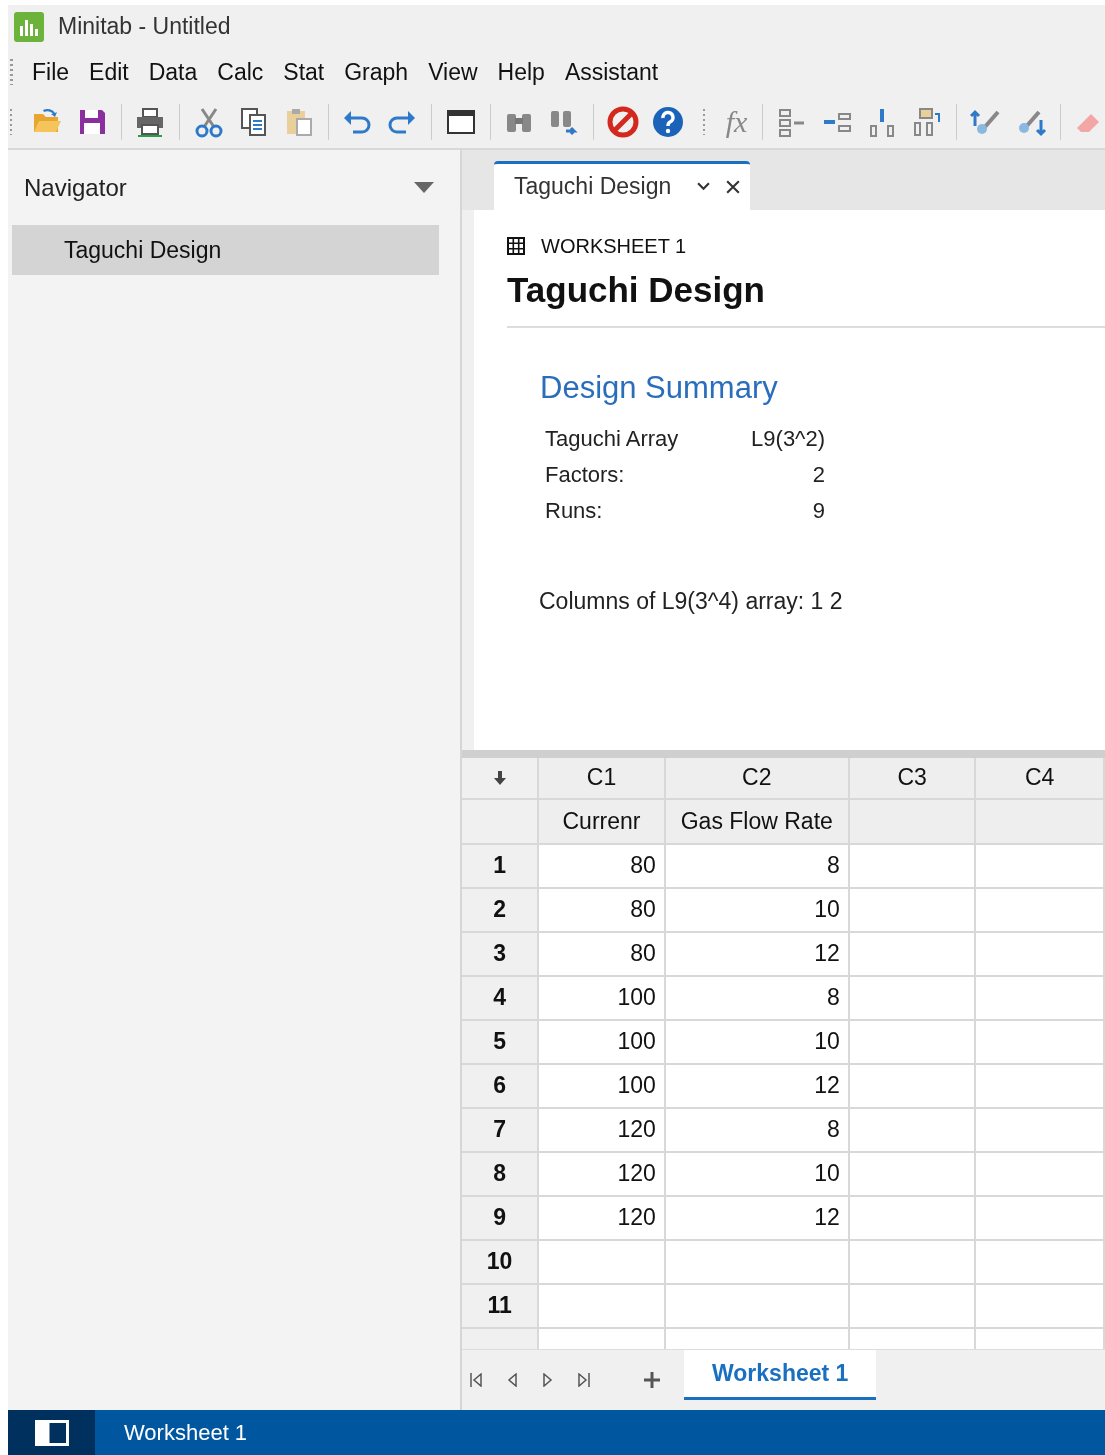 The height and width of the screenshot is (1455, 1105). I want to click on output-note: Columns of L9(3^4) array: 1 2, so click(691, 601).